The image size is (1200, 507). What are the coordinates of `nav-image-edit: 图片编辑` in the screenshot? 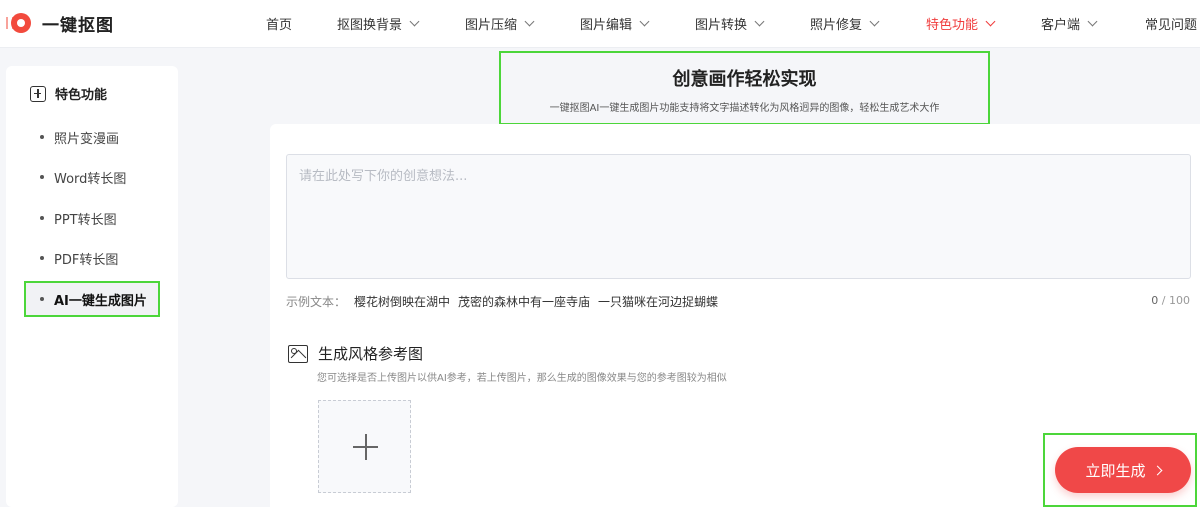 It's located at (615, 23).